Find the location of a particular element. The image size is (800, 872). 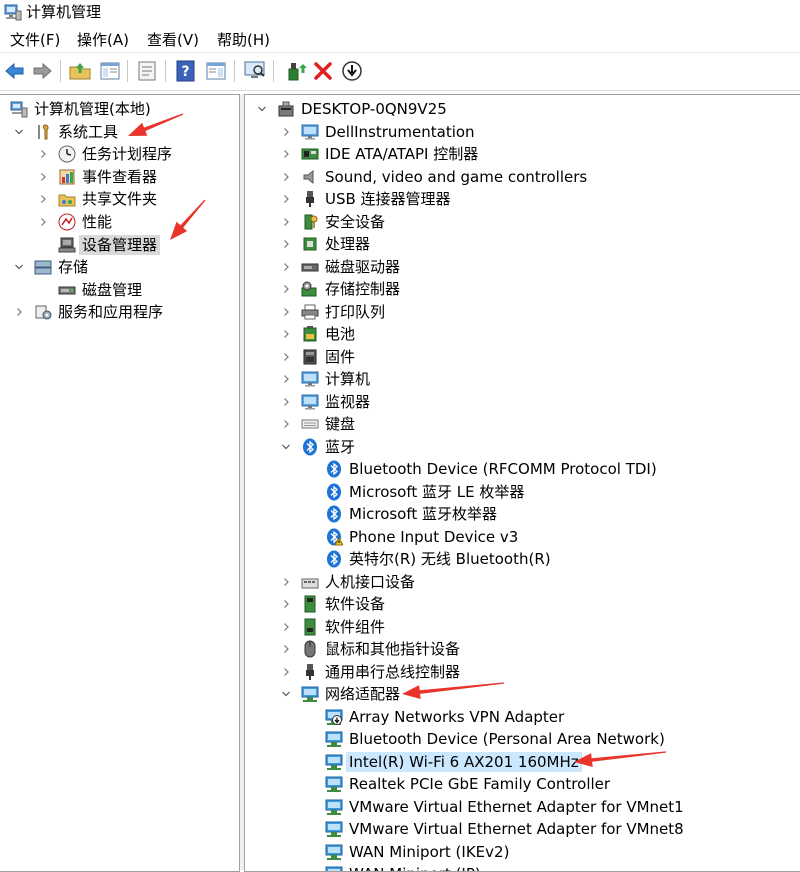

tree-item: WAN Miniport (IKEv2) is located at coordinates (522, 852).